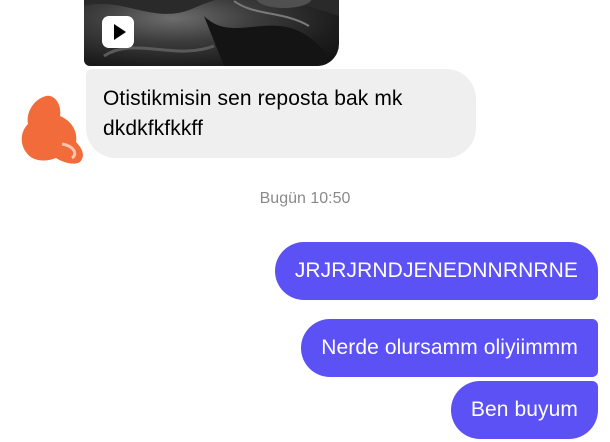 The width and height of the screenshot is (610, 442). Describe the element at coordinates (211, 33) in the screenshot. I see `video-message-thumbnail` at that location.